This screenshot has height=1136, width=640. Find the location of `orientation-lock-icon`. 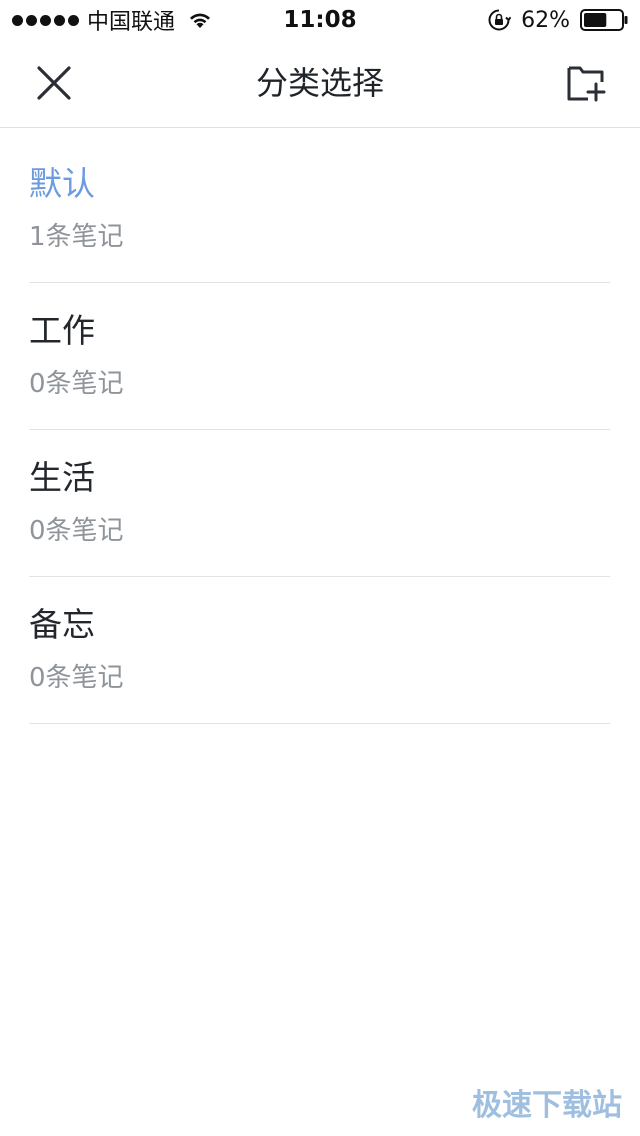

orientation-lock-icon is located at coordinates (500, 20).